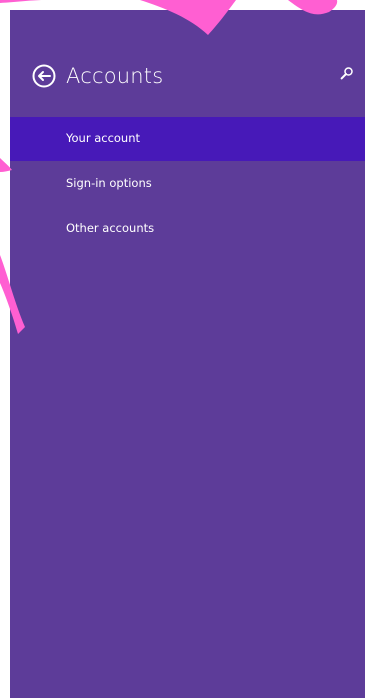 This screenshot has height=698, width=365. I want to click on nav-item-label: Sign-in options, so click(109, 183).